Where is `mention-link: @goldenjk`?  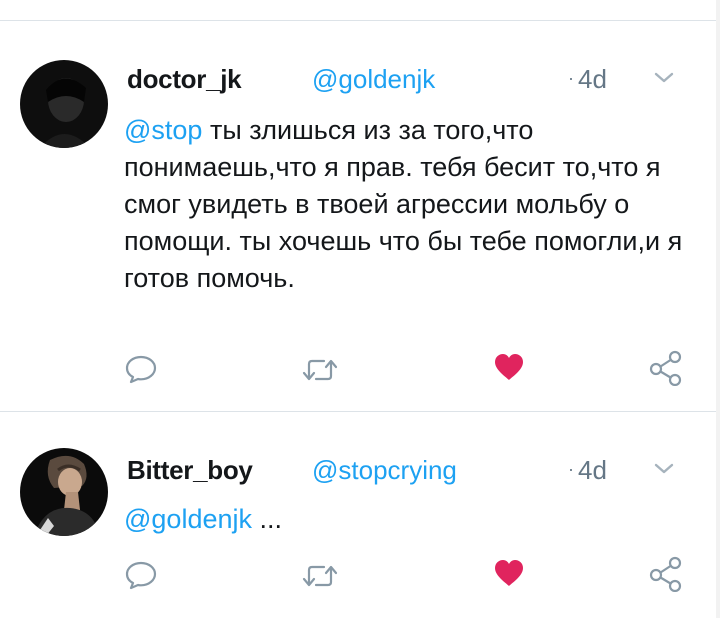 mention-link: @goldenjk is located at coordinates (188, 519).